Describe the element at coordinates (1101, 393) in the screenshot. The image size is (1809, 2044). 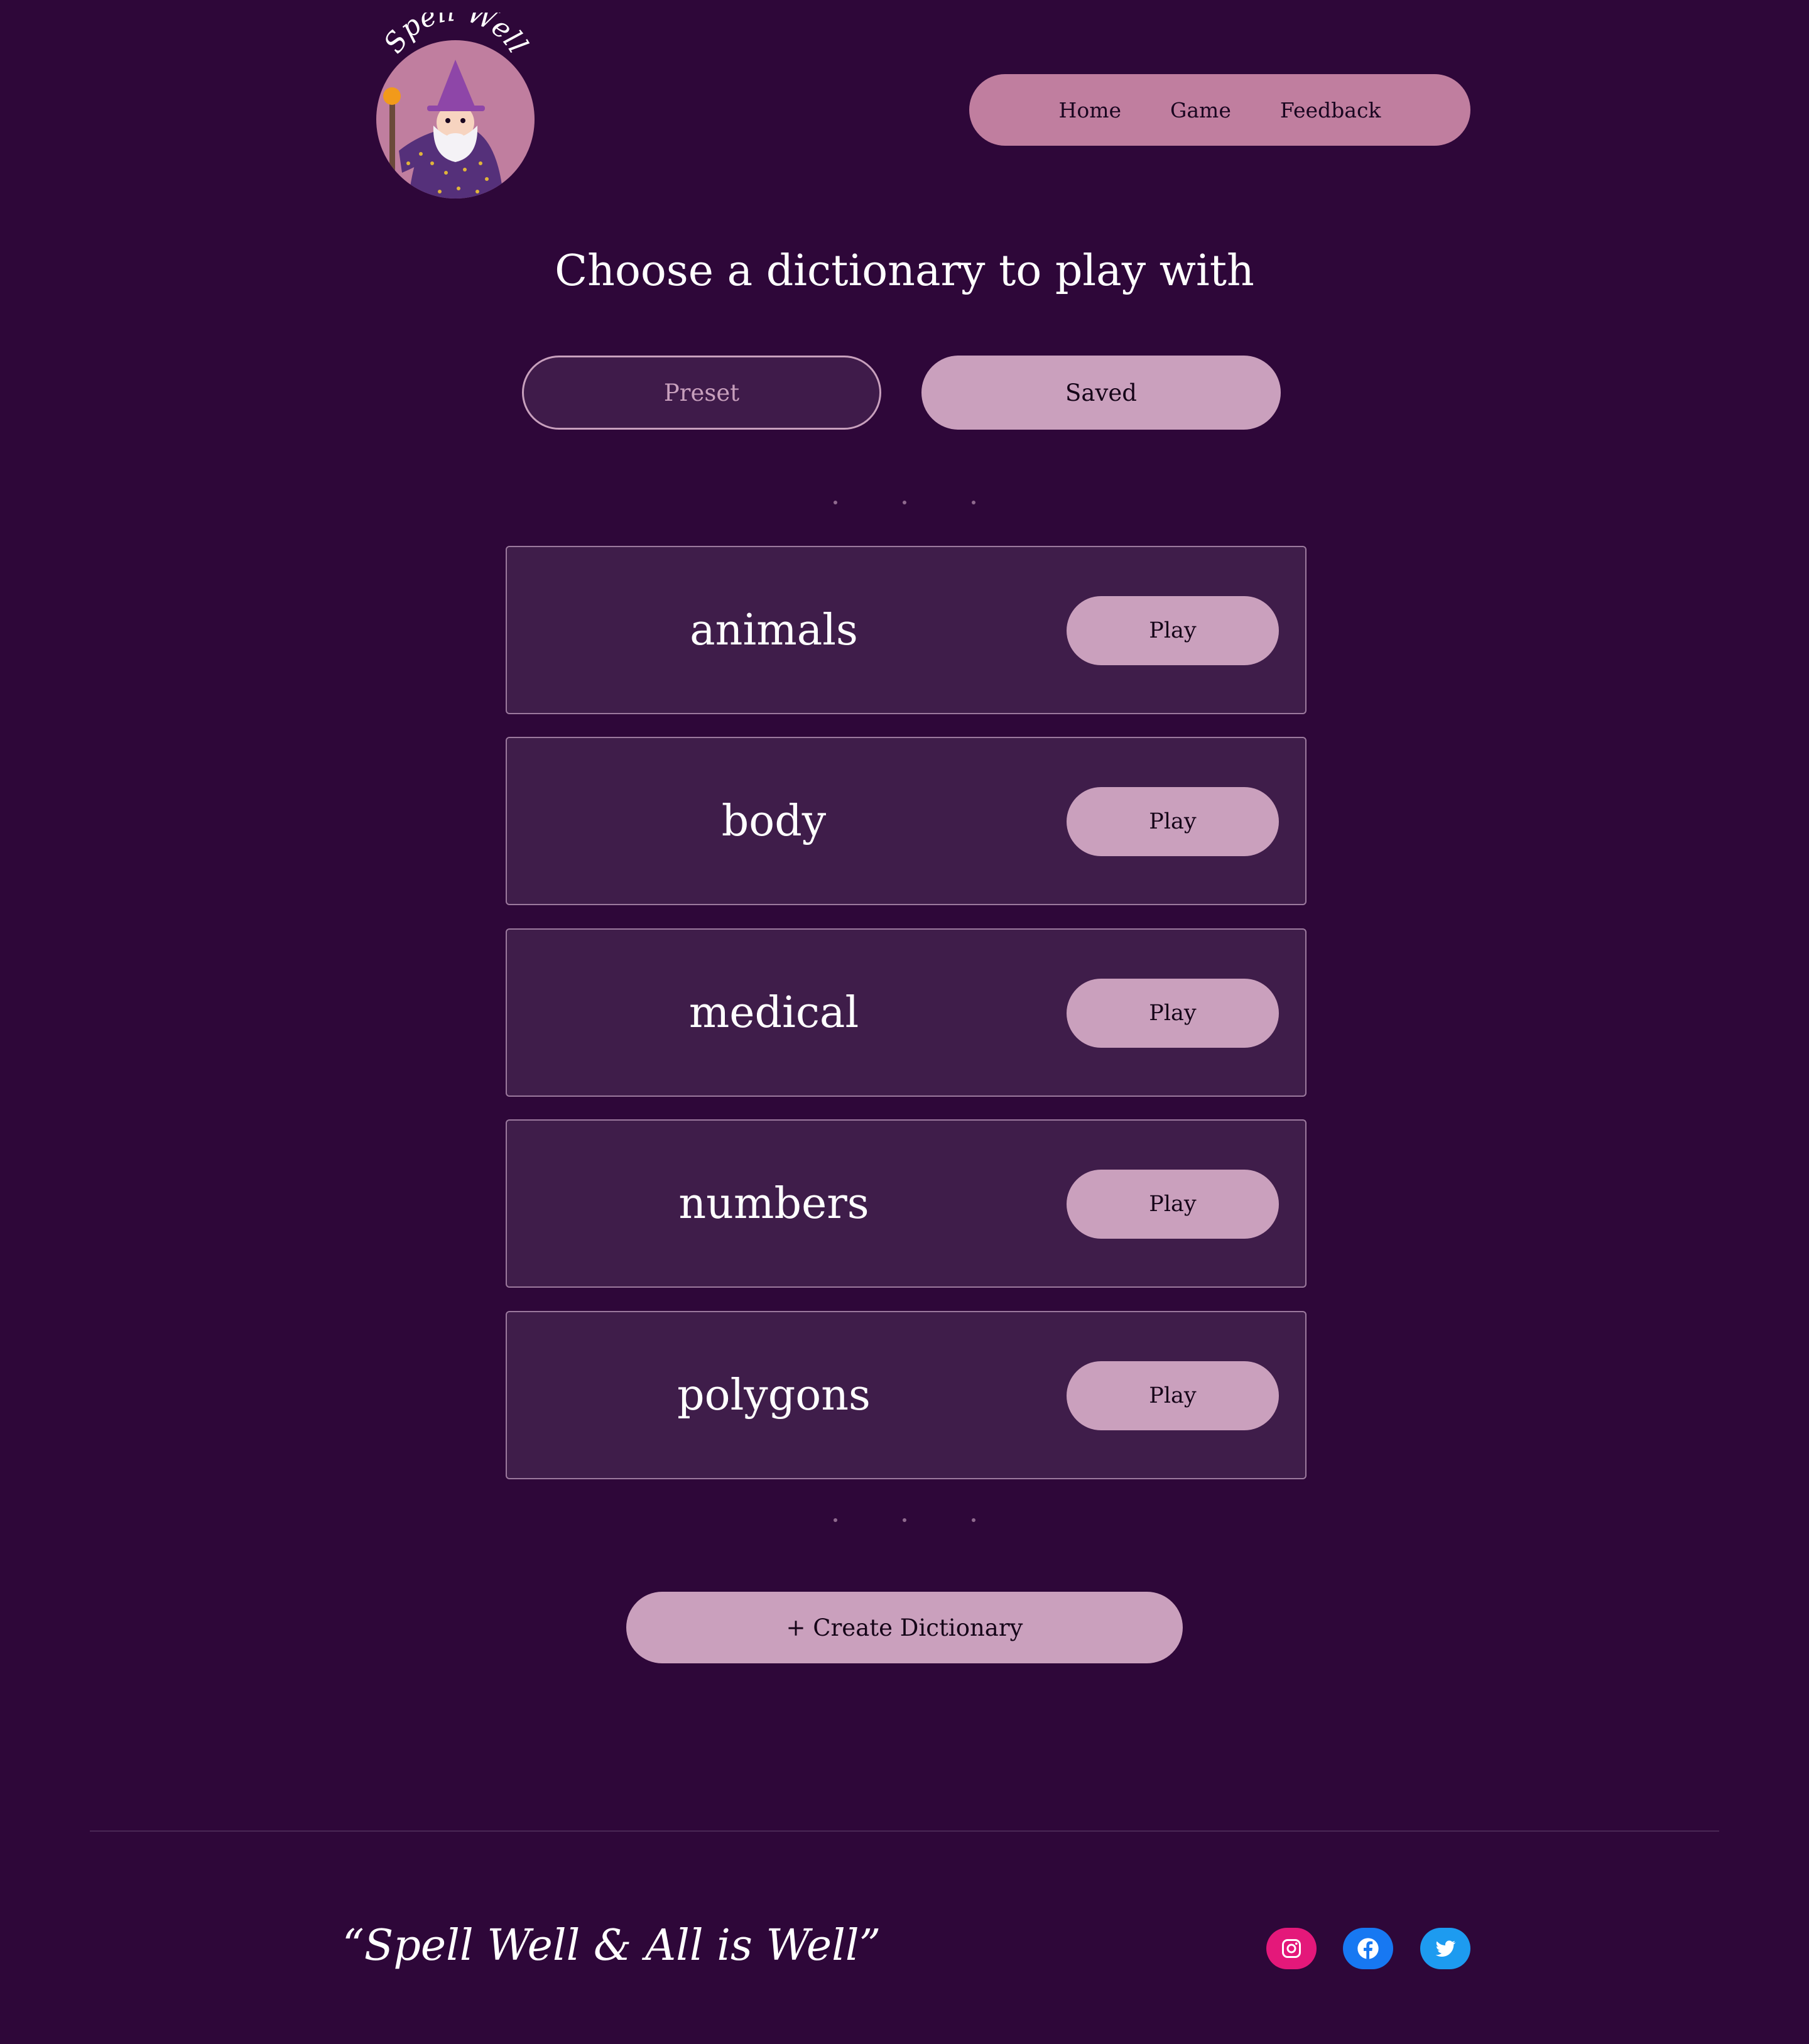
I see `saved-button: Saved` at that location.